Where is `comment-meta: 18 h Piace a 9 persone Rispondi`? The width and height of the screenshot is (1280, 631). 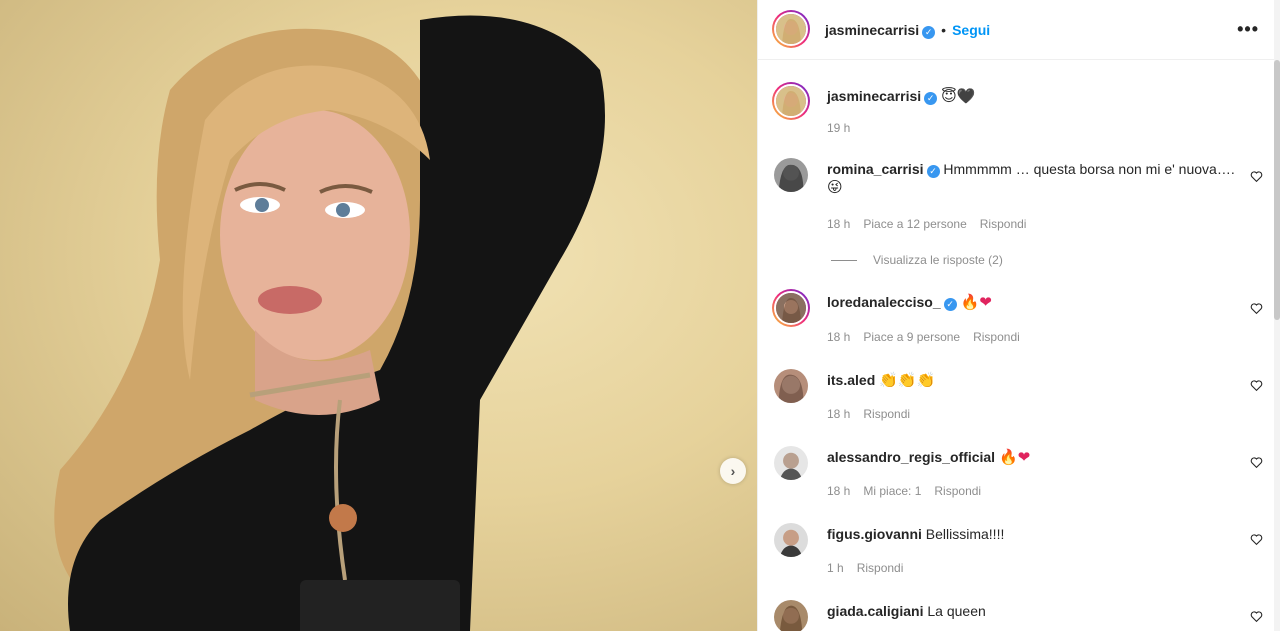 comment-meta: 18 h Piace a 9 persone Rispondi is located at coordinates (930, 337).